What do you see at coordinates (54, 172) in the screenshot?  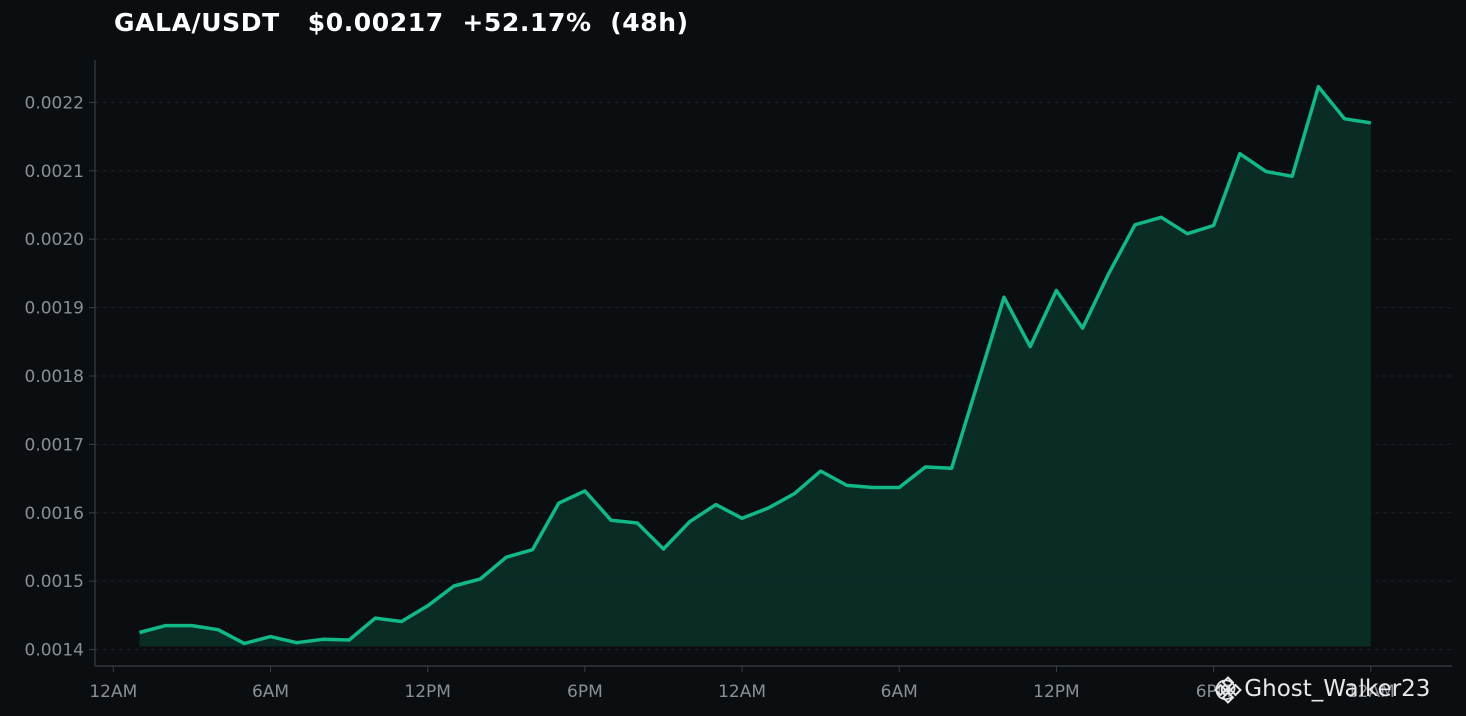 I see `y-tick-label: 0.0021` at bounding box center [54, 172].